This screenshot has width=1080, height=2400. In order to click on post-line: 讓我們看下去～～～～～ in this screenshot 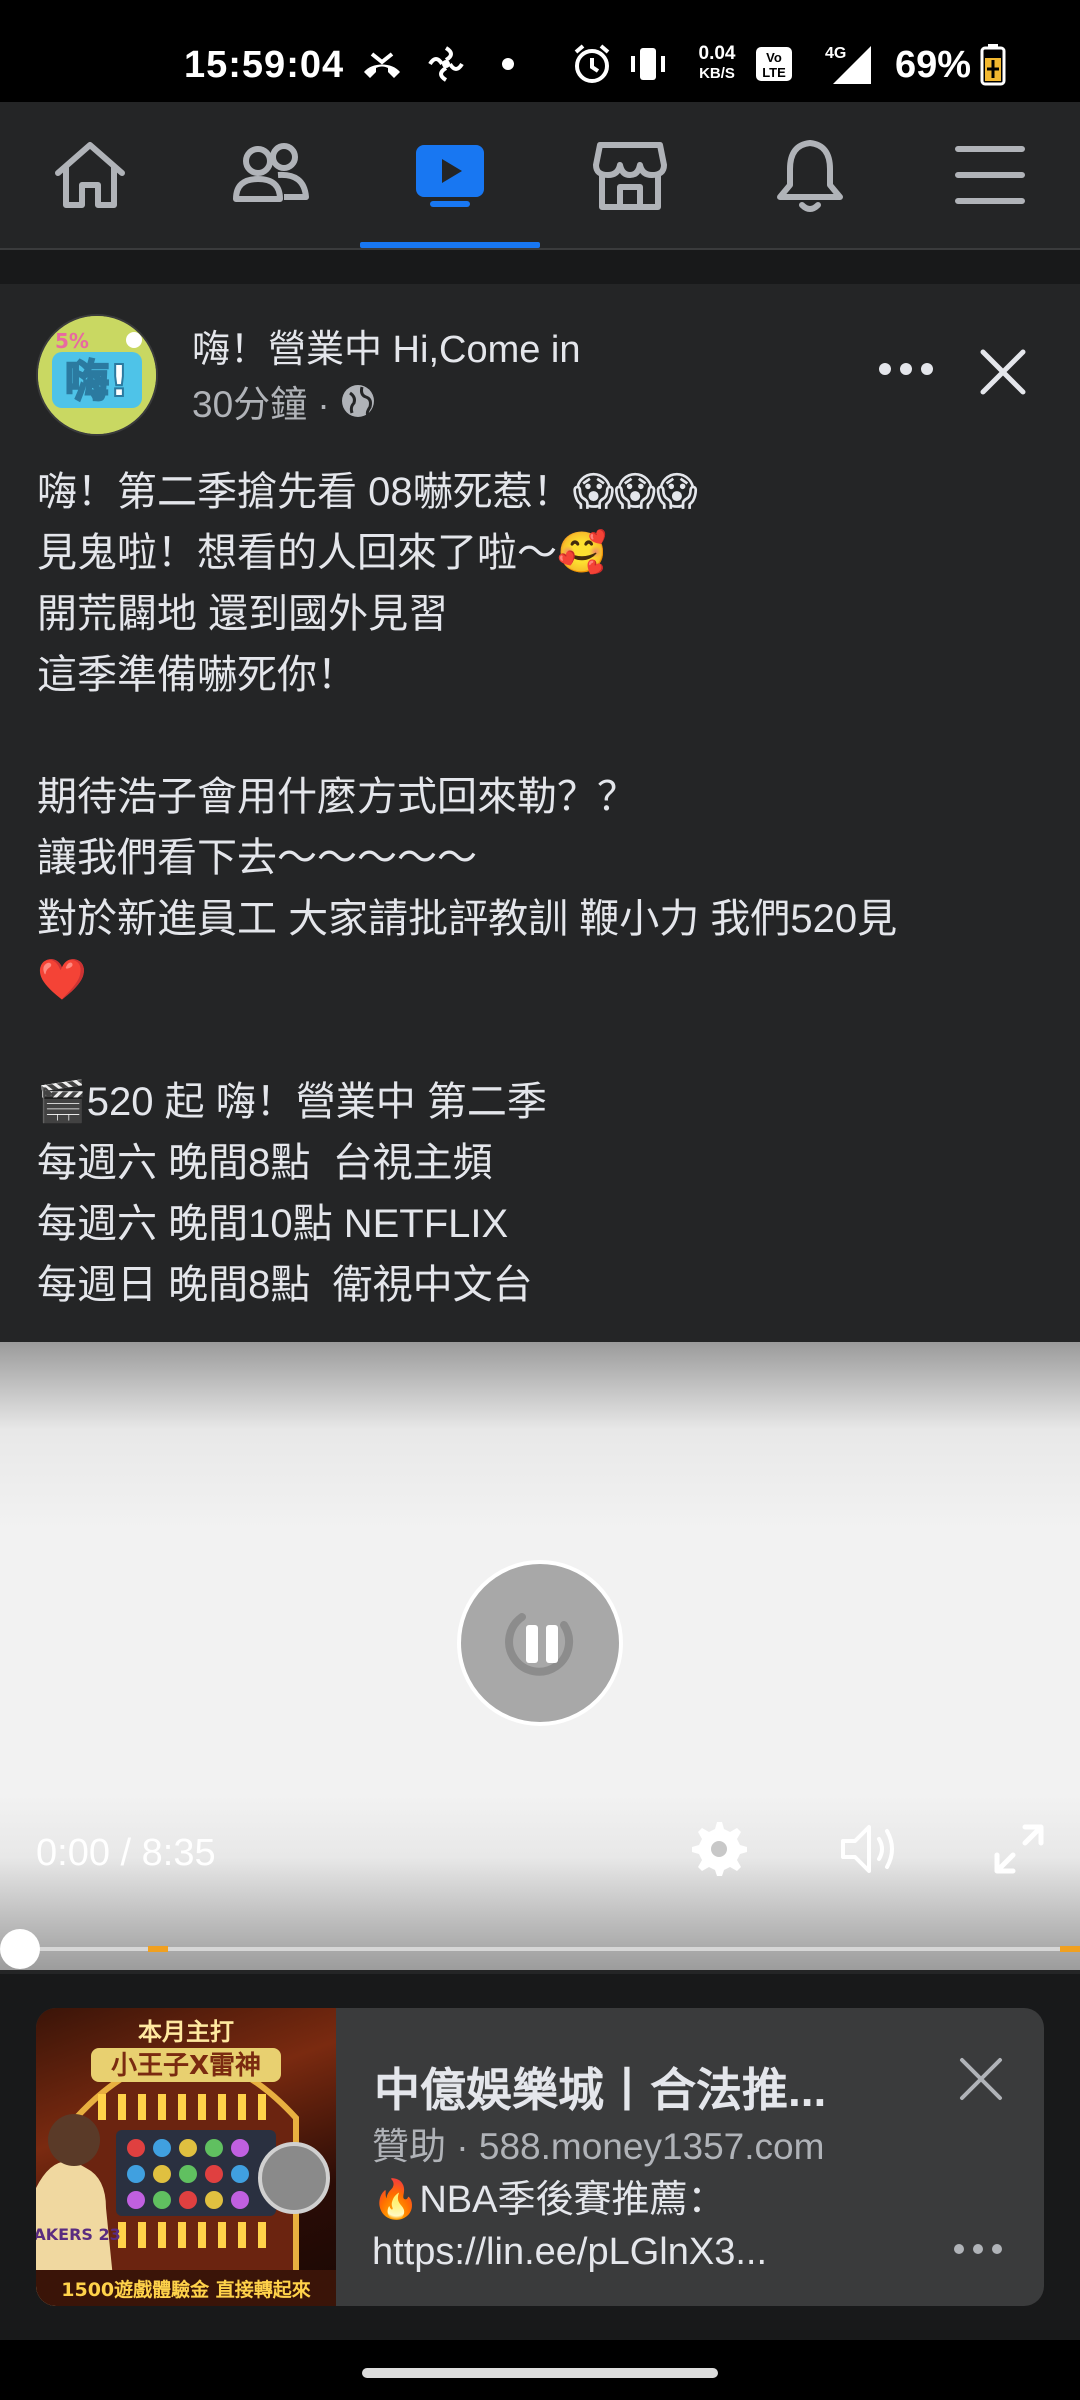, I will do `click(257, 858)`.